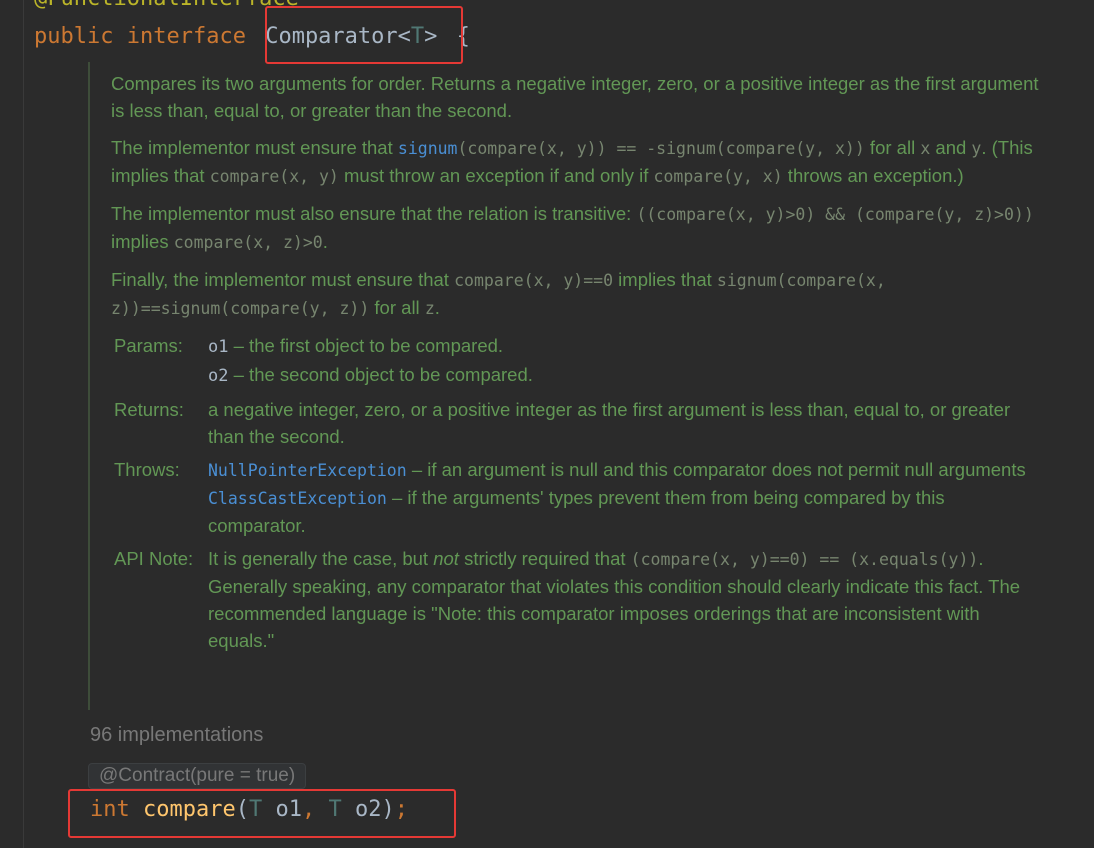  What do you see at coordinates (254, 147) in the screenshot?
I see `doc-text: The implementor must ensure that` at bounding box center [254, 147].